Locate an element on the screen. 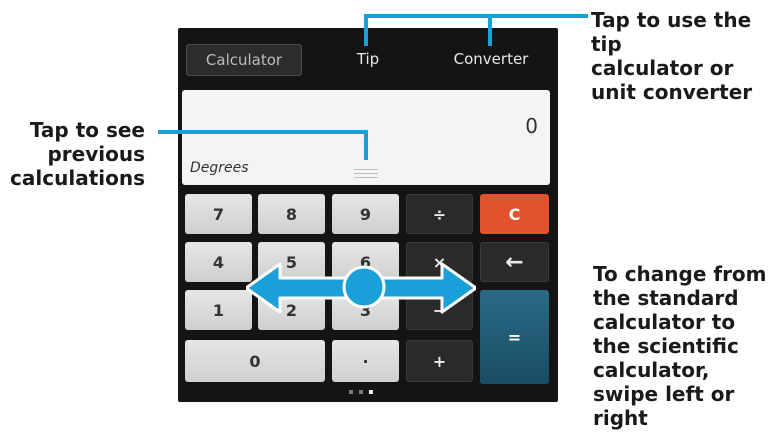  page-indicator is located at coordinates (369, 393).